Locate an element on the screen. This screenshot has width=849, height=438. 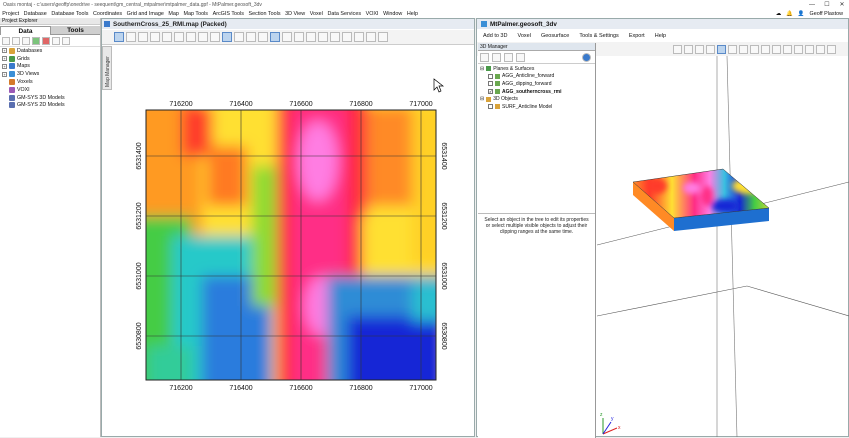
close-button: ✕ is located at coordinates (842, 4).